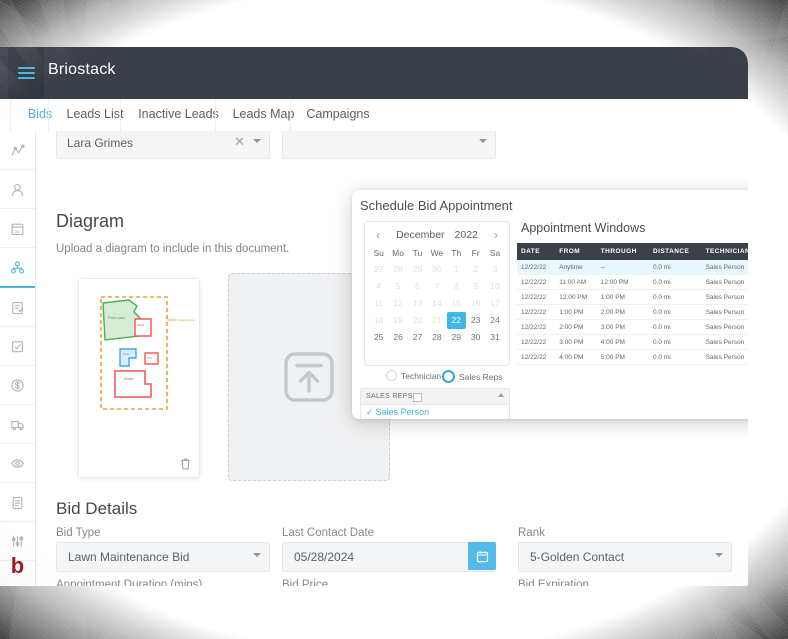  Describe the element at coordinates (456, 286) in the screenshot. I see `calendar-day-8: 8` at that location.